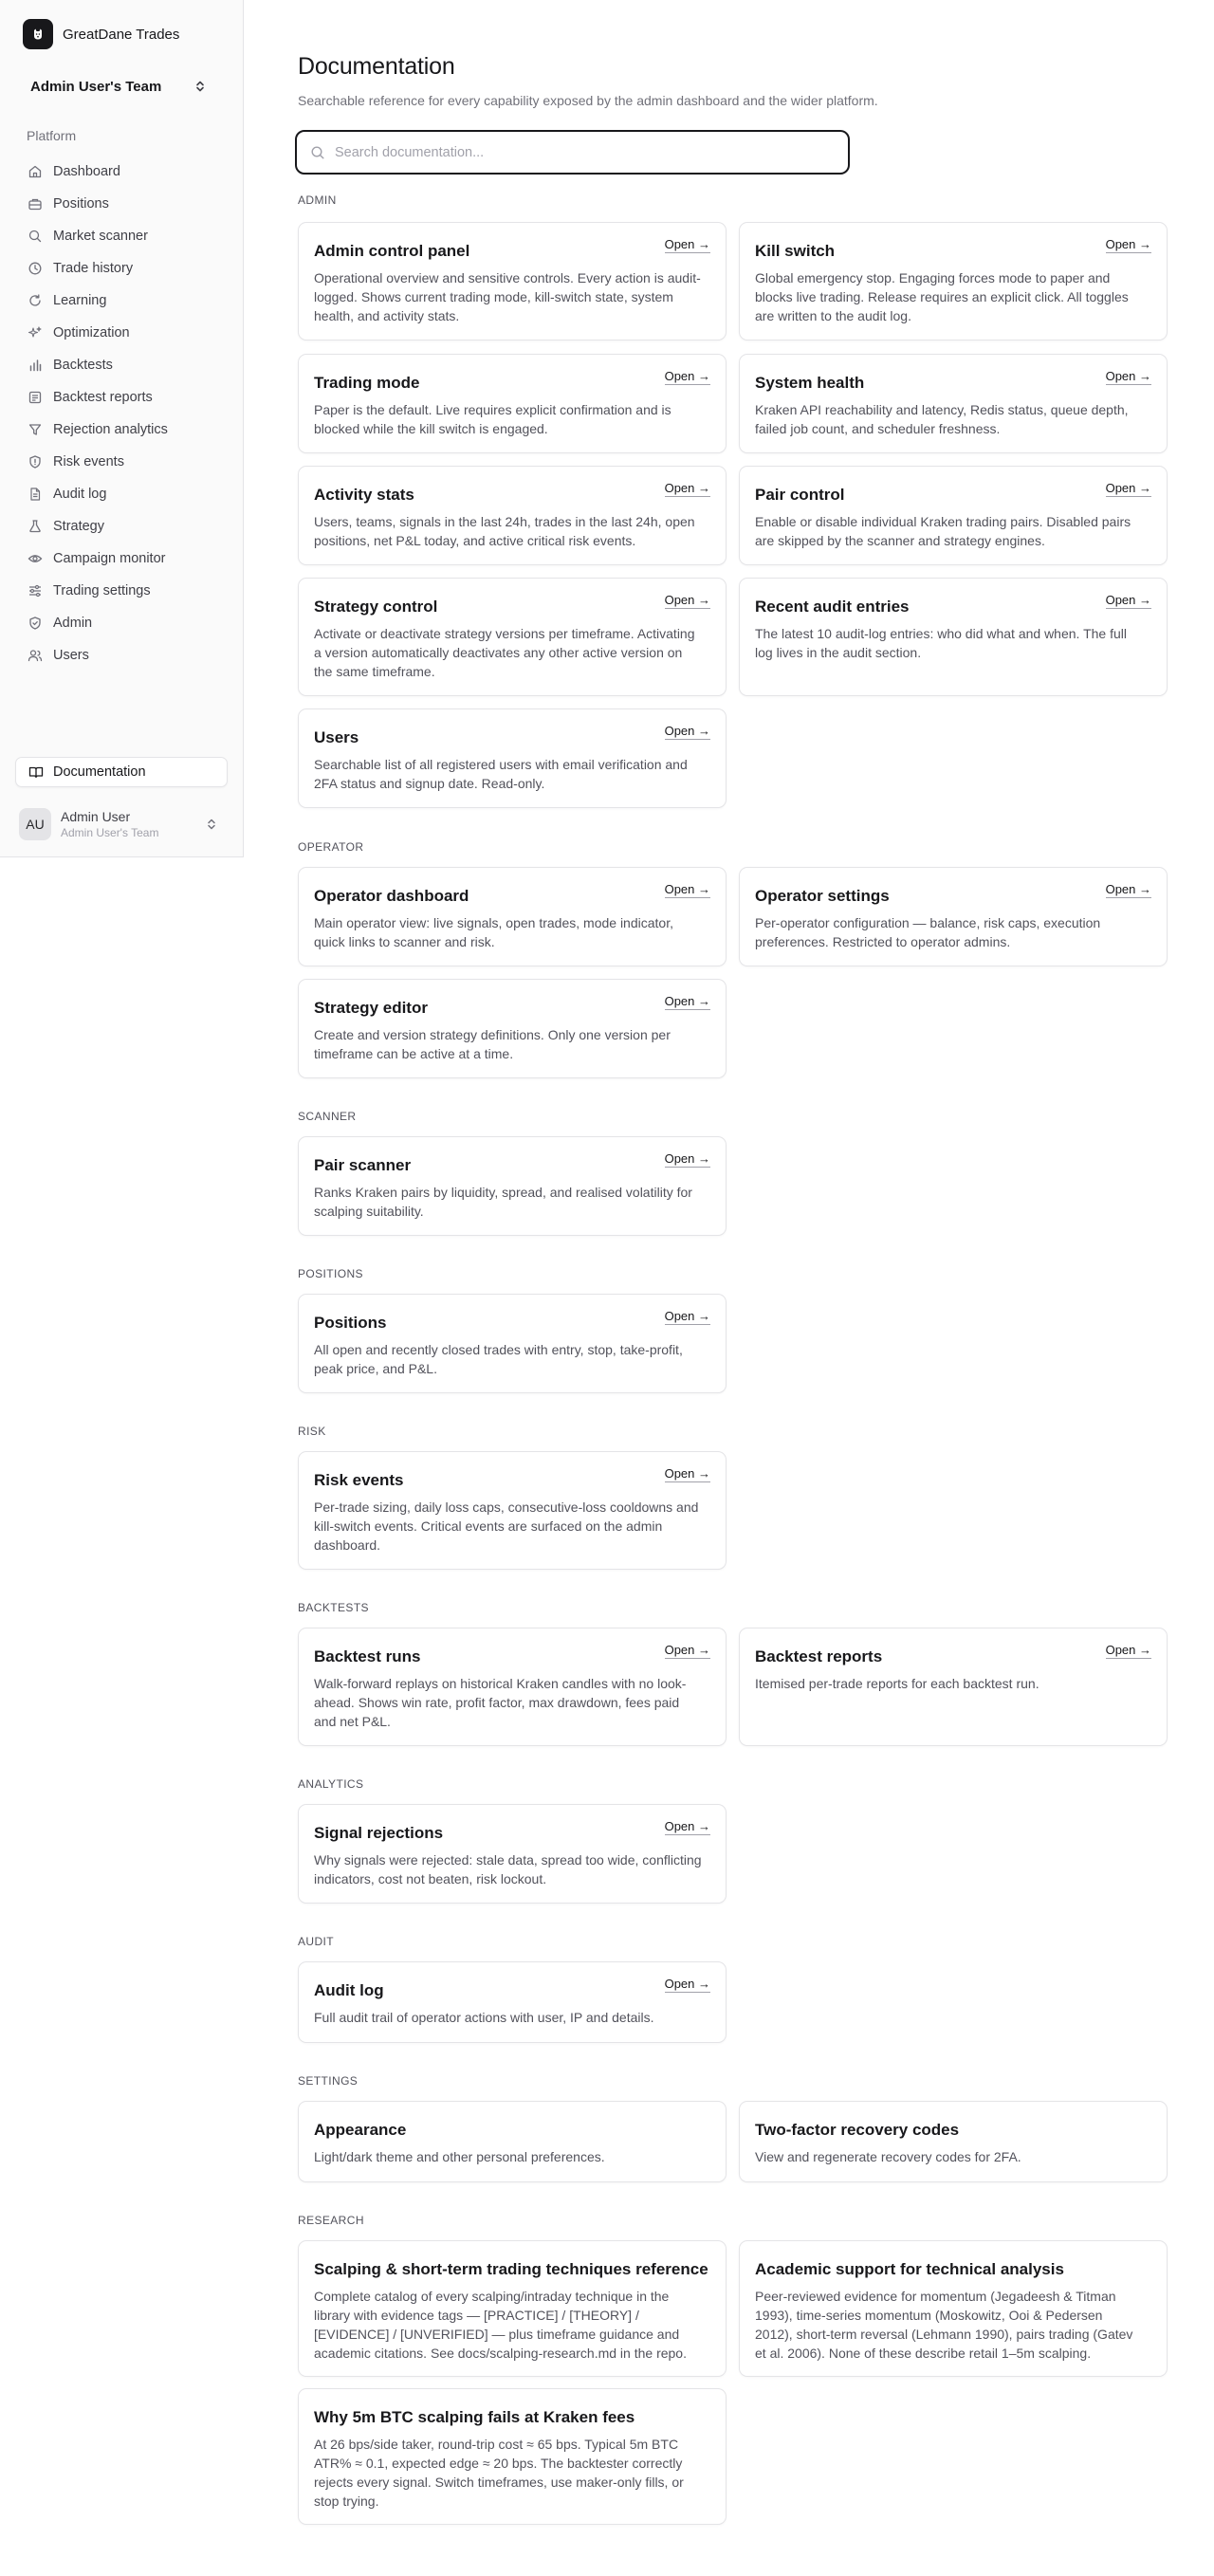 Image resolution: width=1214 pixels, height=2576 pixels. What do you see at coordinates (122, 655) in the screenshot?
I see `sidebar-item-users: Users` at bounding box center [122, 655].